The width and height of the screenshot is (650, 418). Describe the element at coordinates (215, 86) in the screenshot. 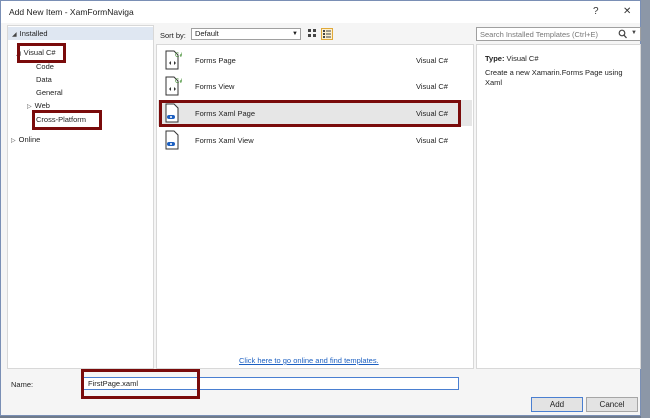

I see `template-name: Forms View` at that location.